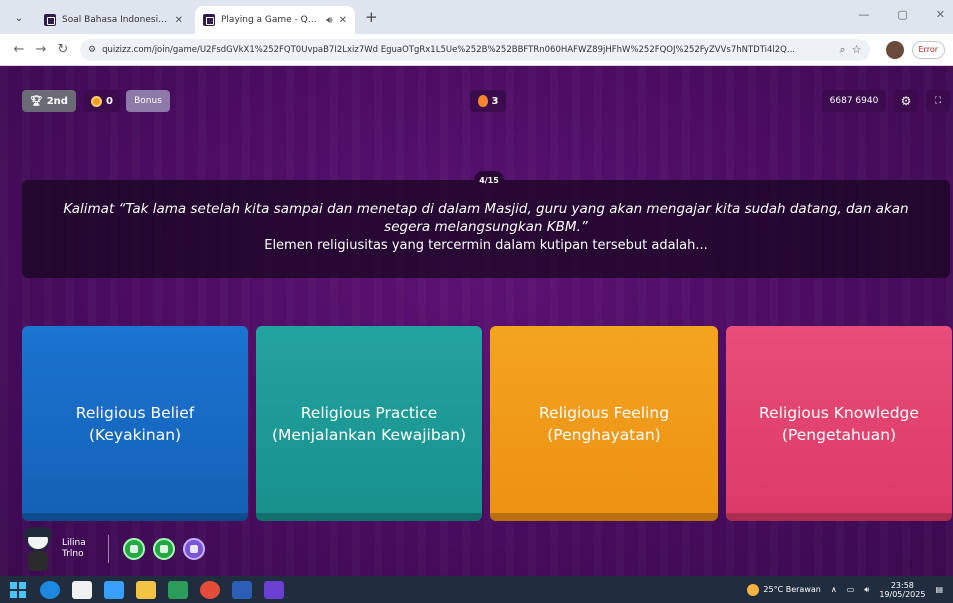 The width and height of the screenshot is (953, 603). Describe the element at coordinates (489, 180) in the screenshot. I see `question-counter: 4/15` at that location.